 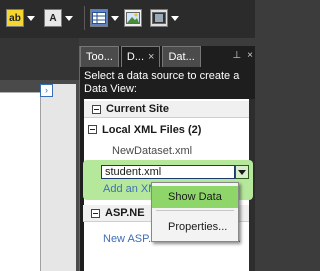 I want to click on insert-media-button, so click(x=164, y=18).